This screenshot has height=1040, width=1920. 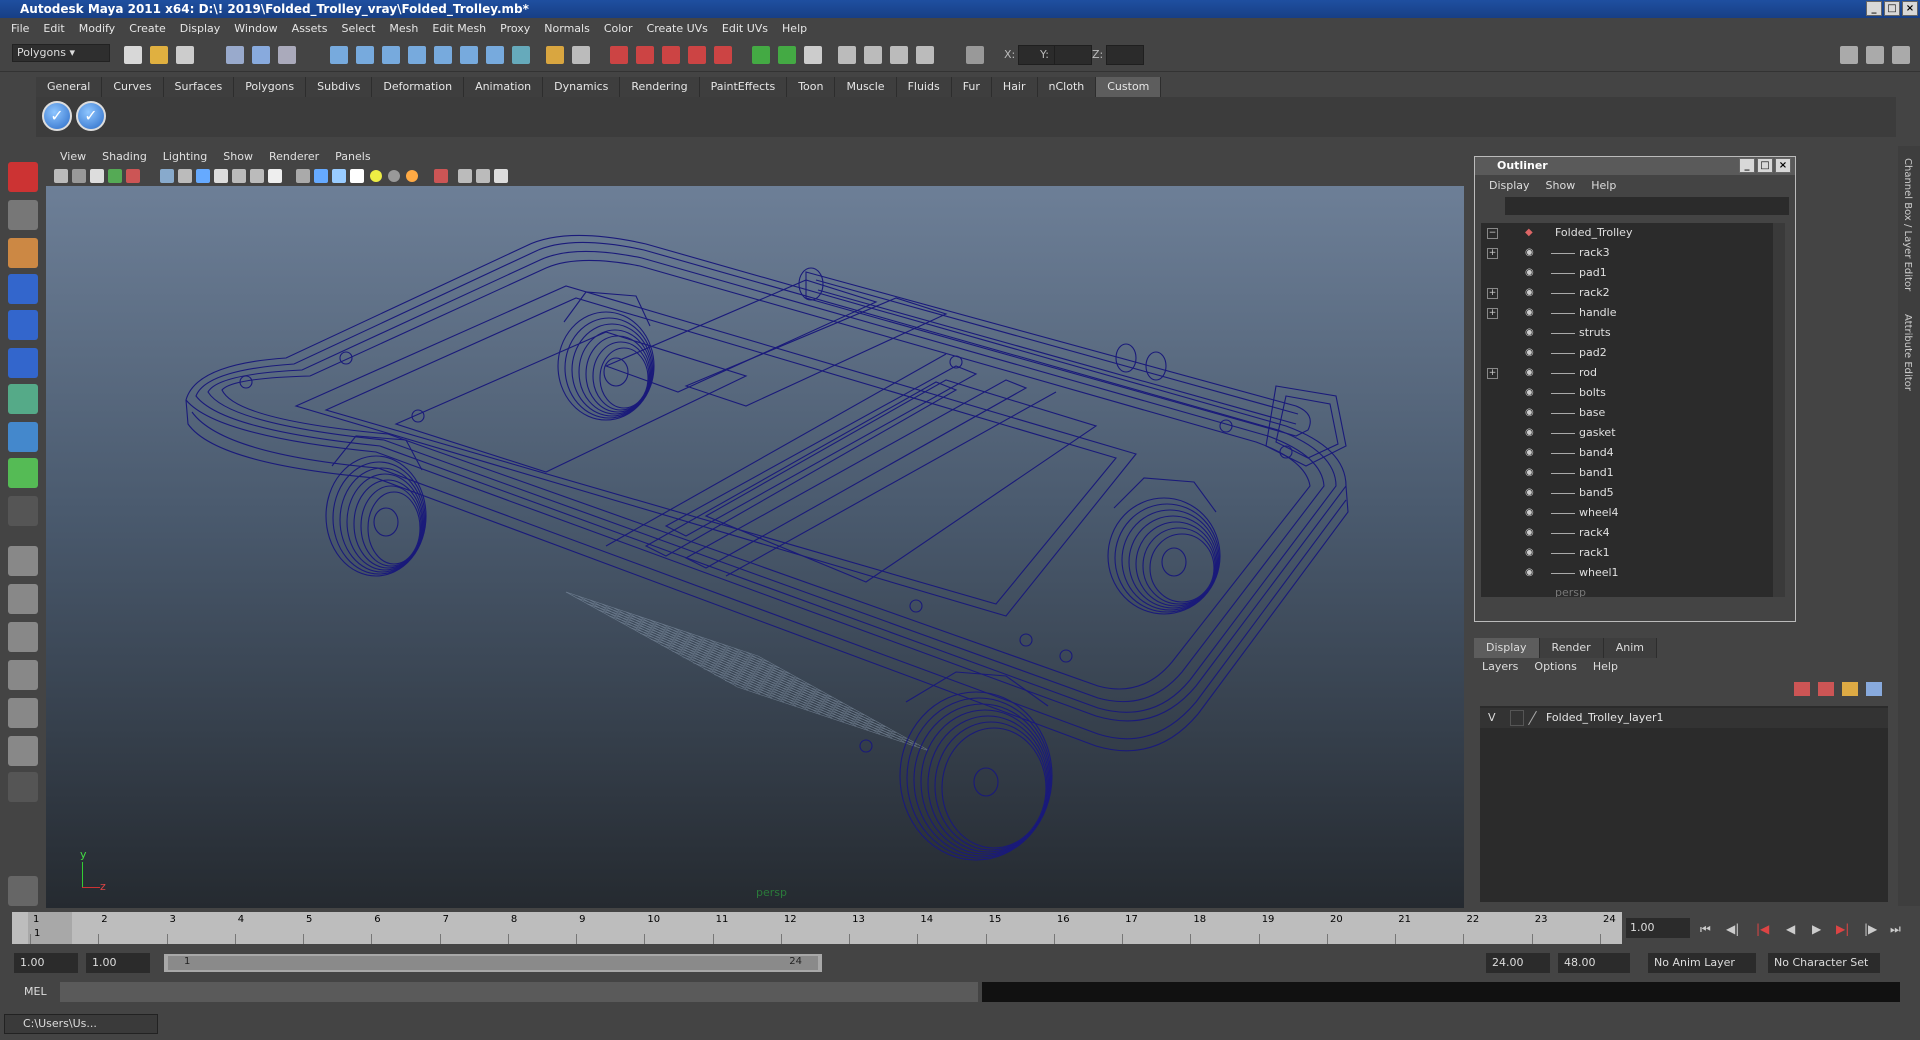 I want to click on move-down-layer-icon, so click(x=1874, y=689).